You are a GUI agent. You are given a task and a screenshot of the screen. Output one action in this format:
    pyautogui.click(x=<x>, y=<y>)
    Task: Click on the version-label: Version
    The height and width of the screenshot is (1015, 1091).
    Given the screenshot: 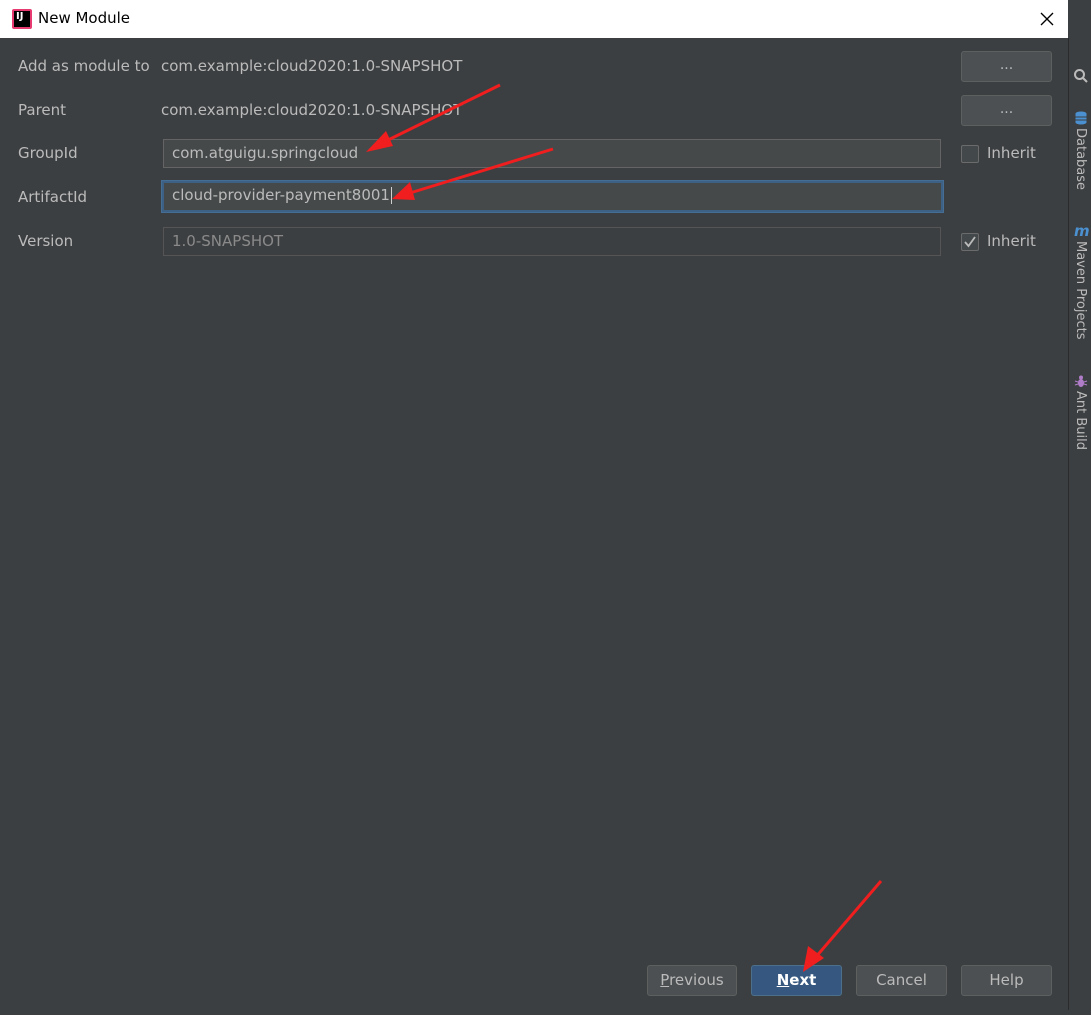 What is the action you would take?
    pyautogui.click(x=46, y=241)
    